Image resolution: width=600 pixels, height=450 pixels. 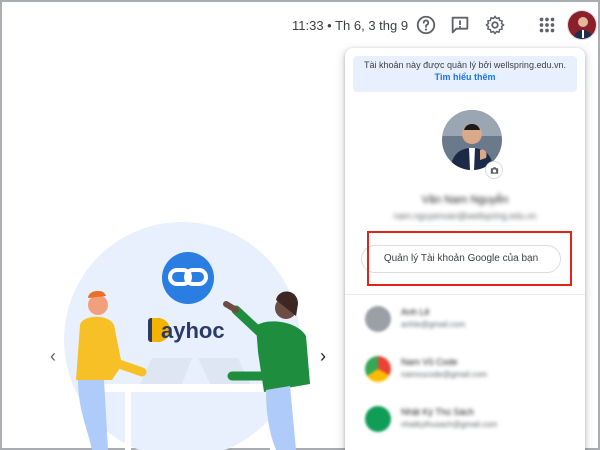 What do you see at coordinates (465, 294) in the screenshot?
I see `divider` at bounding box center [465, 294].